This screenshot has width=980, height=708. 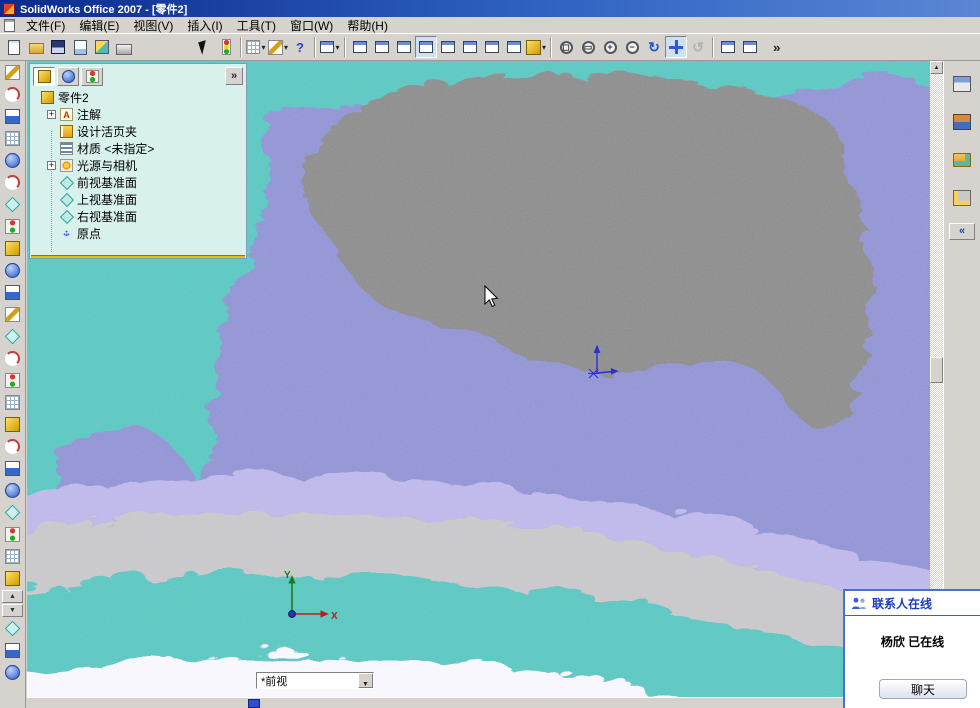 I want to click on design-library-button, so click(x=962, y=122).